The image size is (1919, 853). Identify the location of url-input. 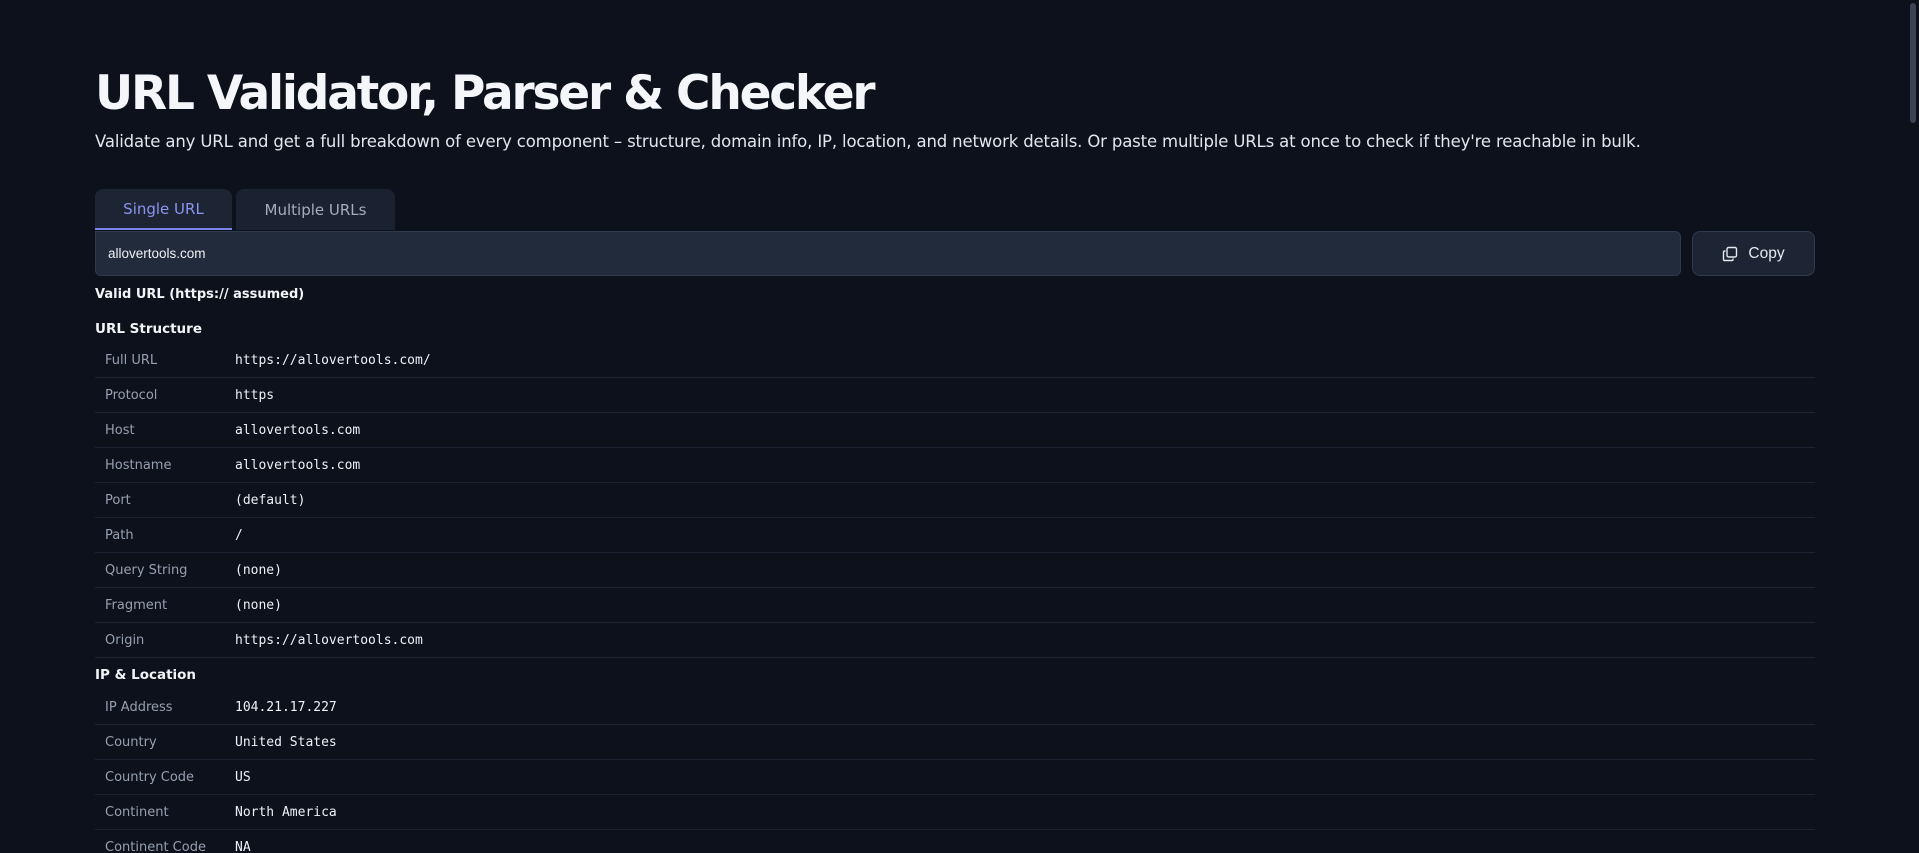
(888, 253).